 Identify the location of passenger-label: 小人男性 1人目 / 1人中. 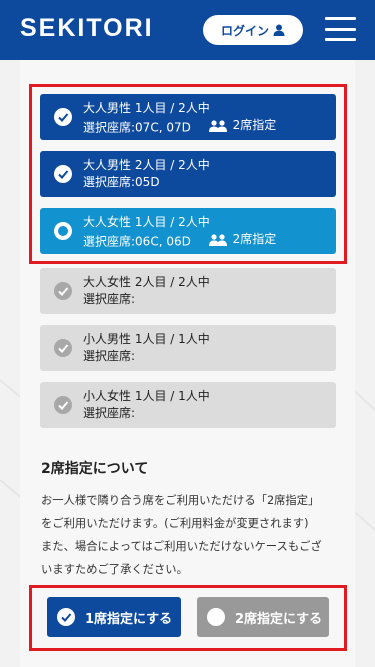
(146, 339).